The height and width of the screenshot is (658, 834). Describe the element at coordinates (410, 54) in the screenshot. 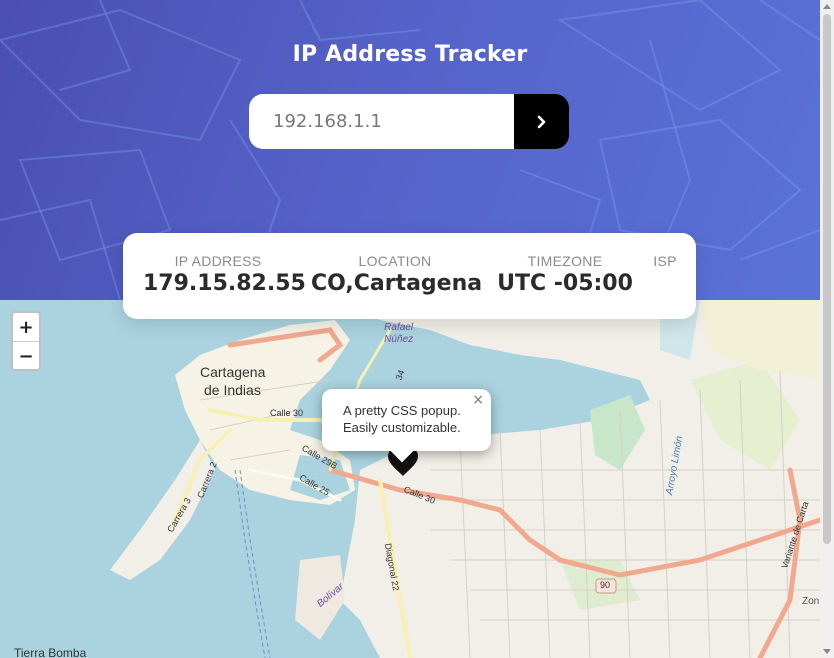

I see `page-title: IP Address Tracker` at that location.